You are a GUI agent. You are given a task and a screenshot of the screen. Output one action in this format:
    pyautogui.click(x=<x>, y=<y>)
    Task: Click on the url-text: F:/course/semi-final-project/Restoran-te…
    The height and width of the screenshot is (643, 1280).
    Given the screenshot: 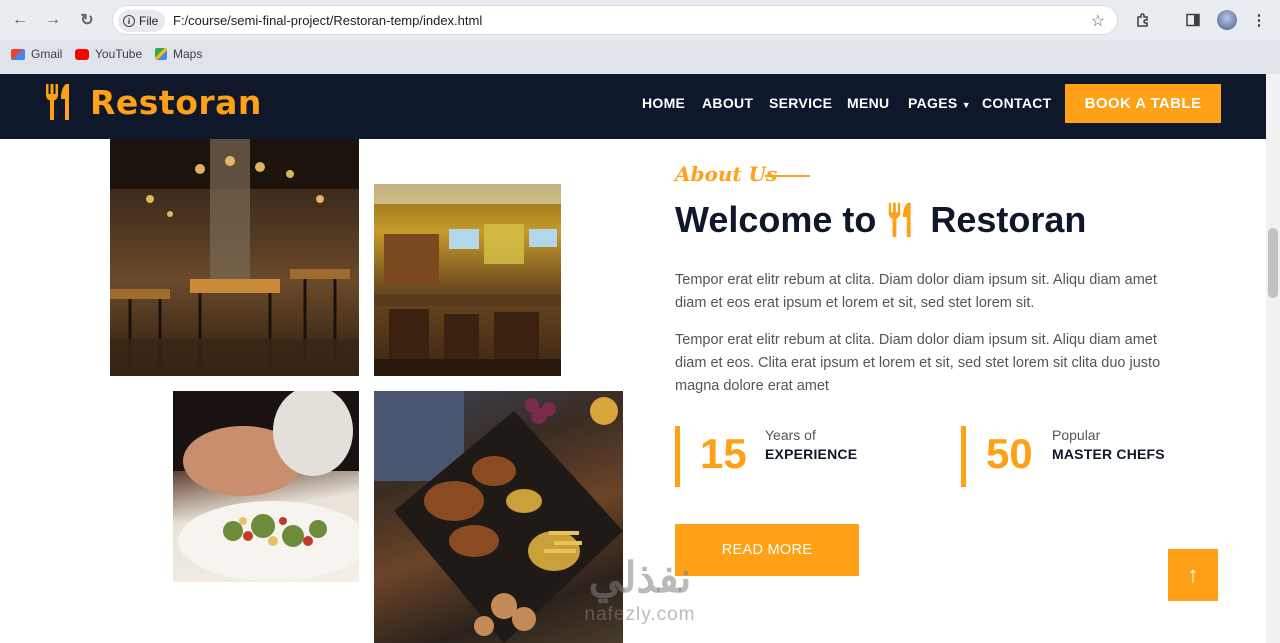 What is the action you would take?
    pyautogui.click(x=327, y=20)
    